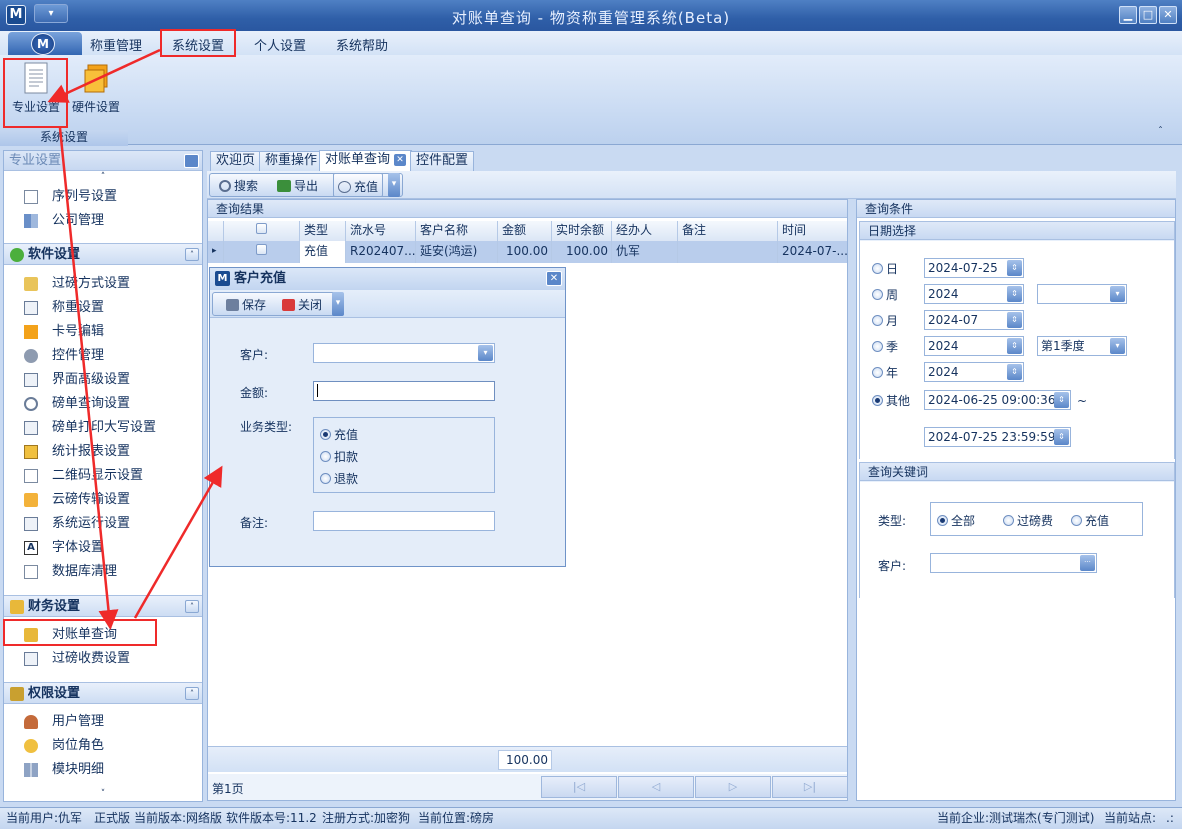 The height and width of the screenshot is (829, 1182). What do you see at coordinates (733, 787) in the screenshot?
I see `next-page-button: ▷` at bounding box center [733, 787].